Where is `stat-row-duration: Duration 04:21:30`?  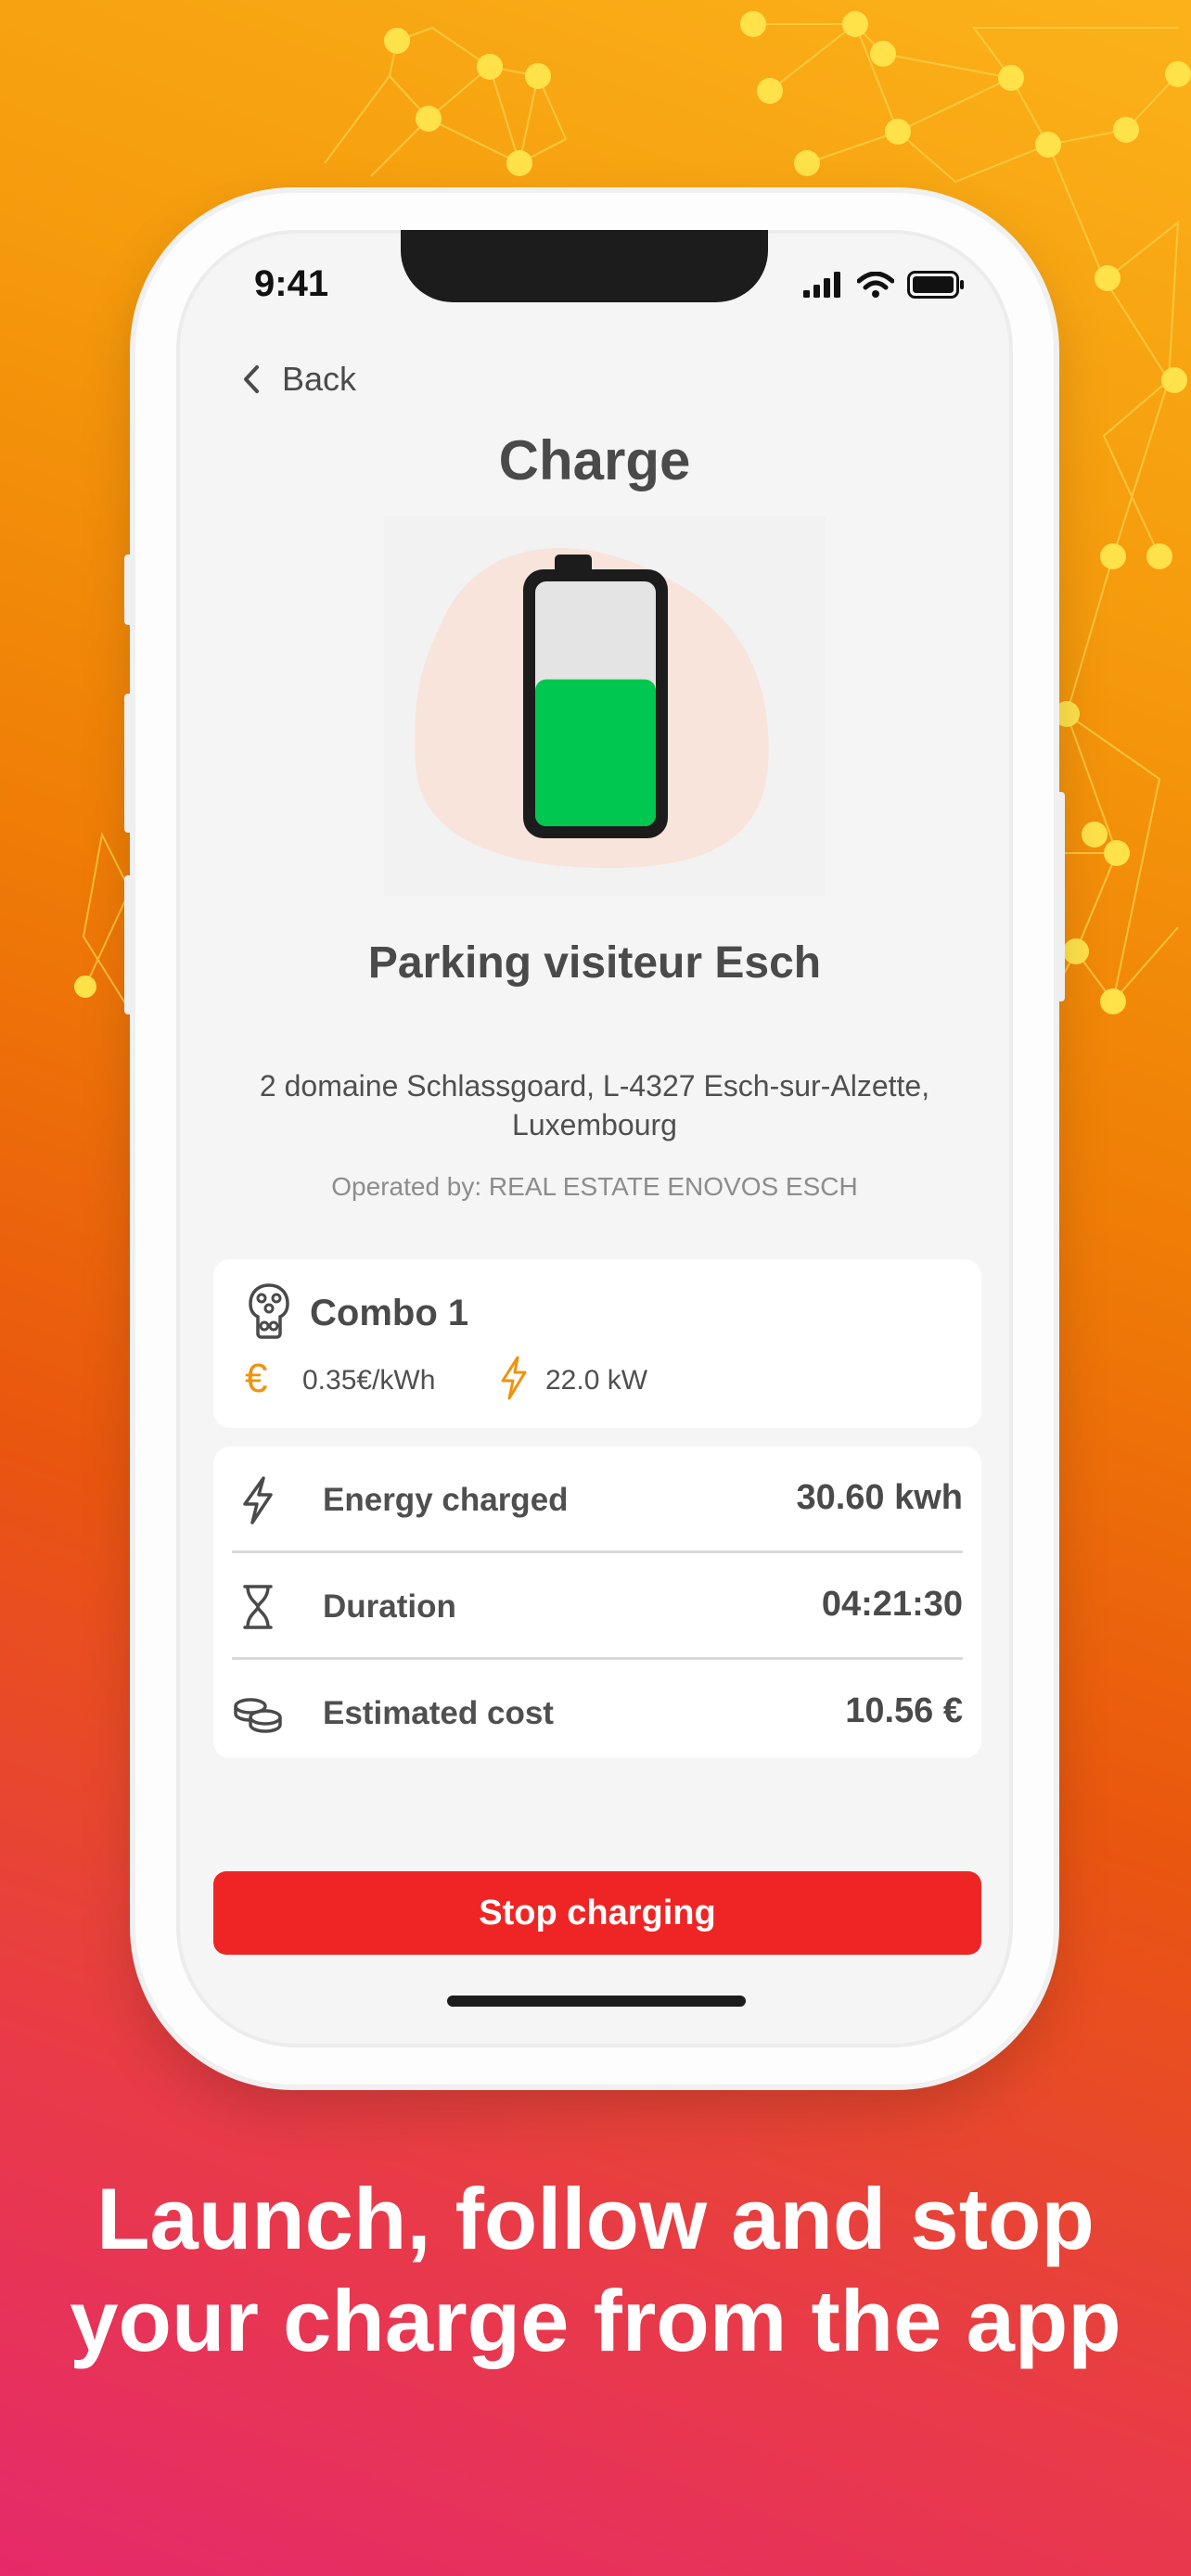 stat-row-duration: Duration 04:21:30 is located at coordinates (597, 1606).